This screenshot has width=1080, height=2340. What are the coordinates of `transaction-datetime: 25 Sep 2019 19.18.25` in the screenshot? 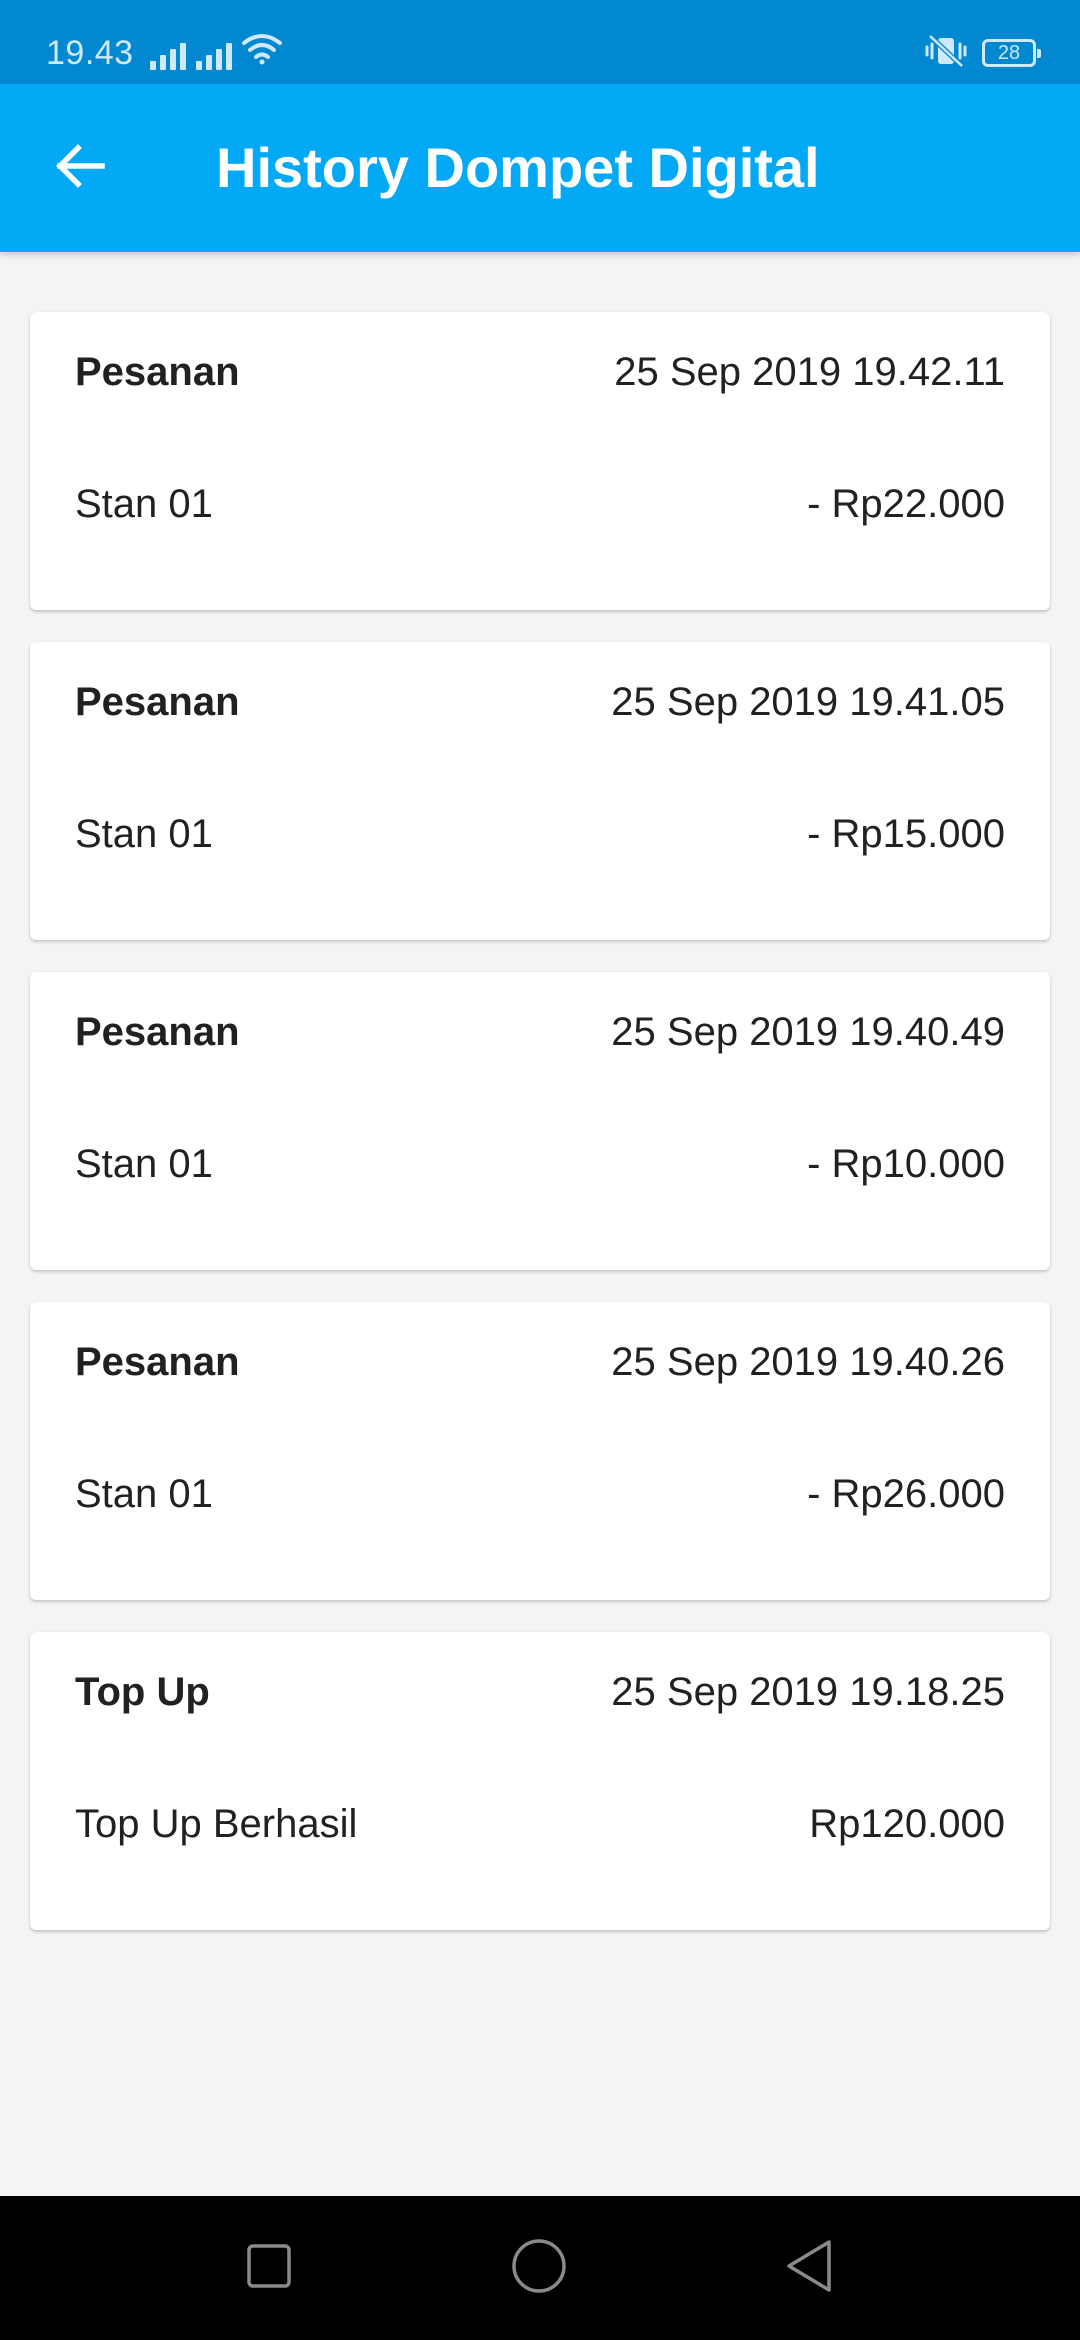 It's located at (808, 1692).